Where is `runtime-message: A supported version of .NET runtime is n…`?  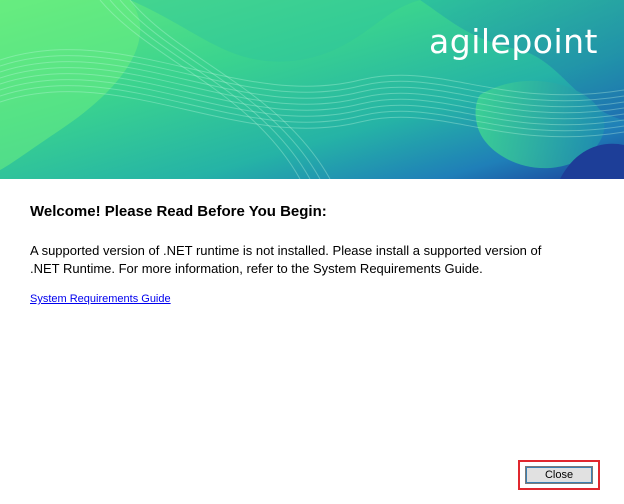 runtime-message: A supported version of .NET runtime is n… is located at coordinates (310, 260).